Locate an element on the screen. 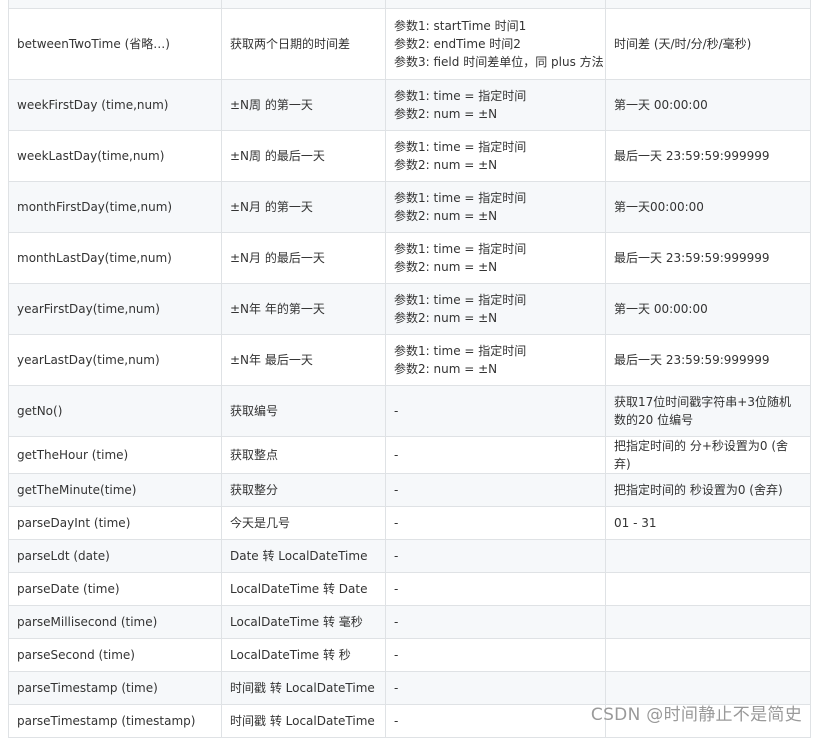 The height and width of the screenshot is (738, 817). description-cell: ±N年 年的第一天 is located at coordinates (303, 309).